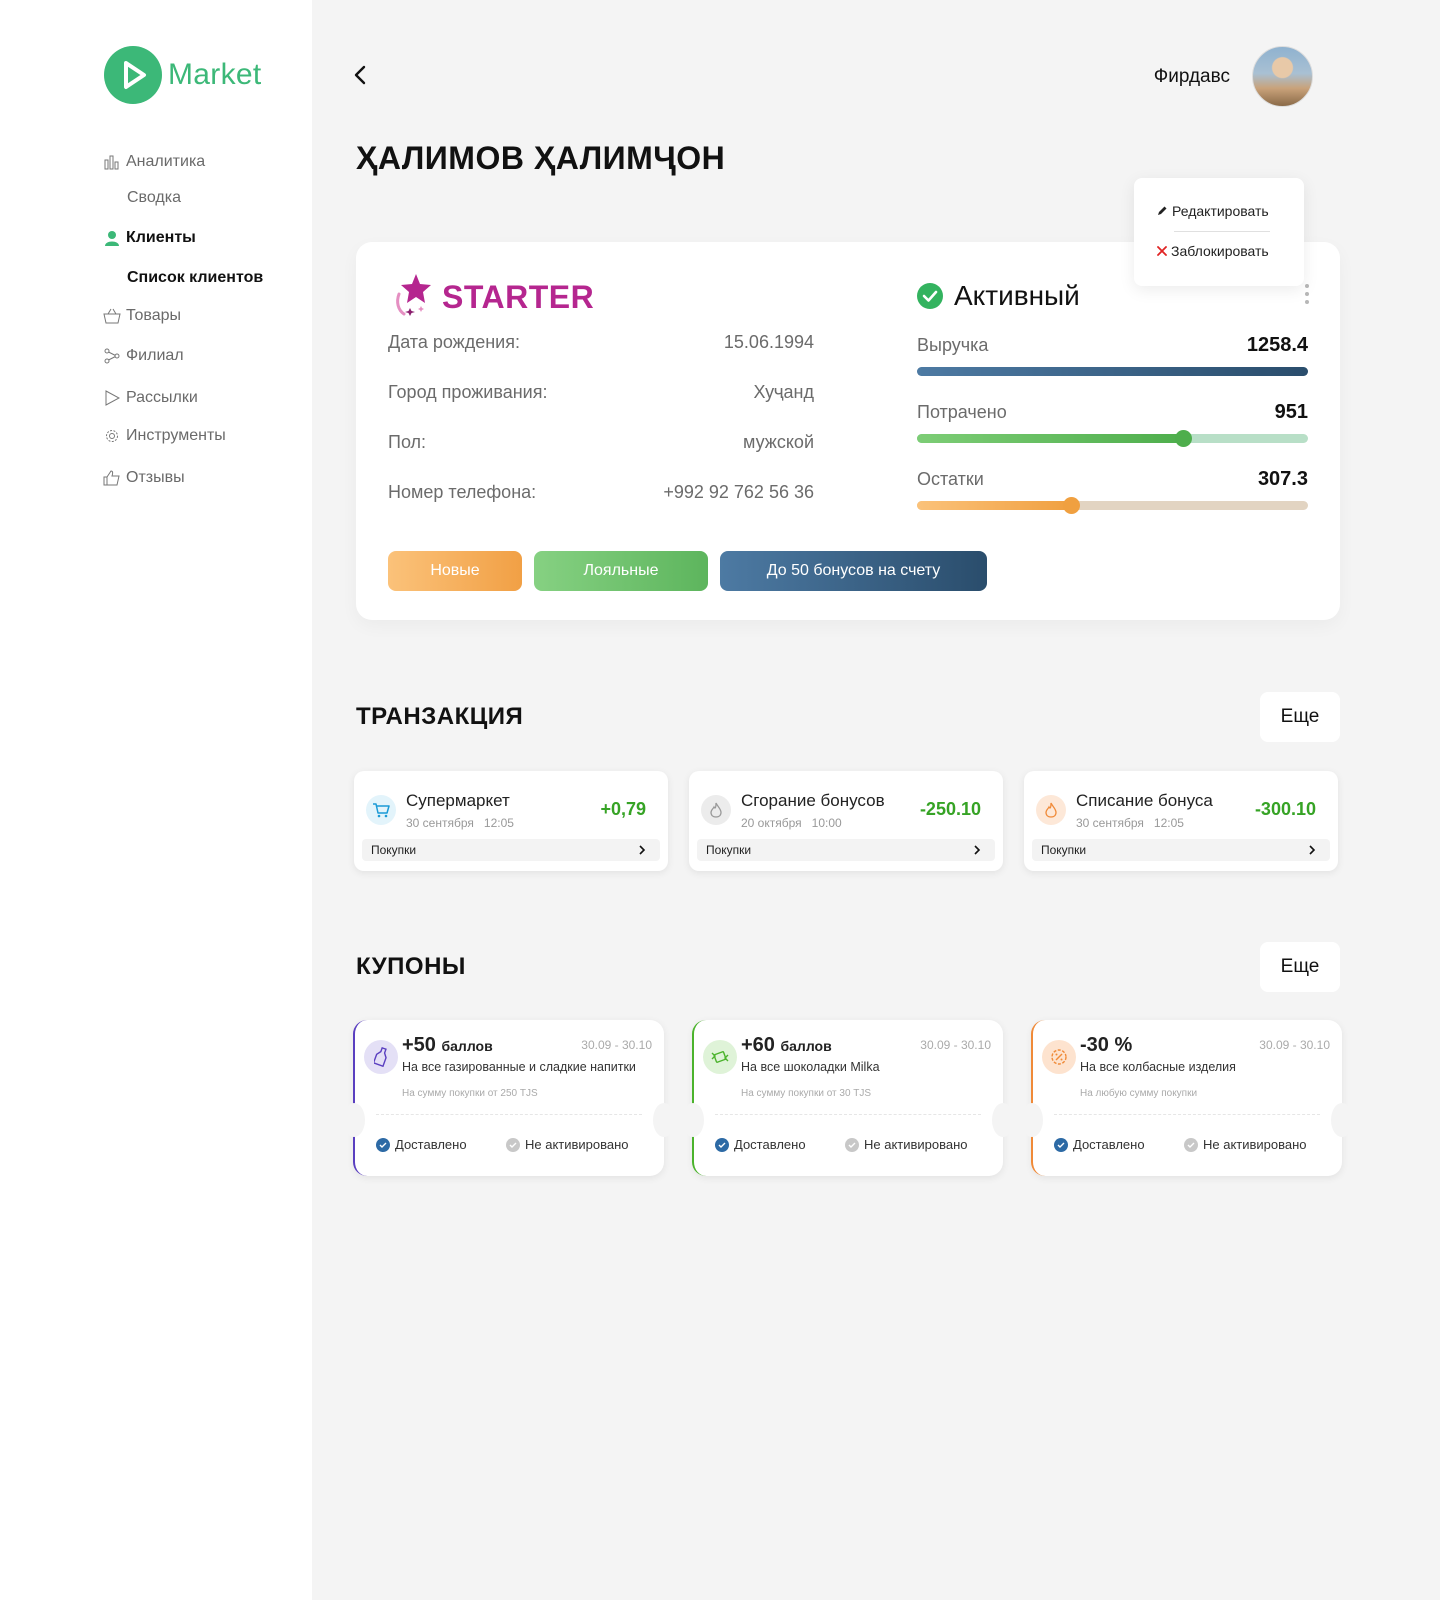 This screenshot has width=1440, height=1600. Describe the element at coordinates (853, 571) in the screenshot. I see `tag-bonus: До 50 бонусов на счету` at that location.